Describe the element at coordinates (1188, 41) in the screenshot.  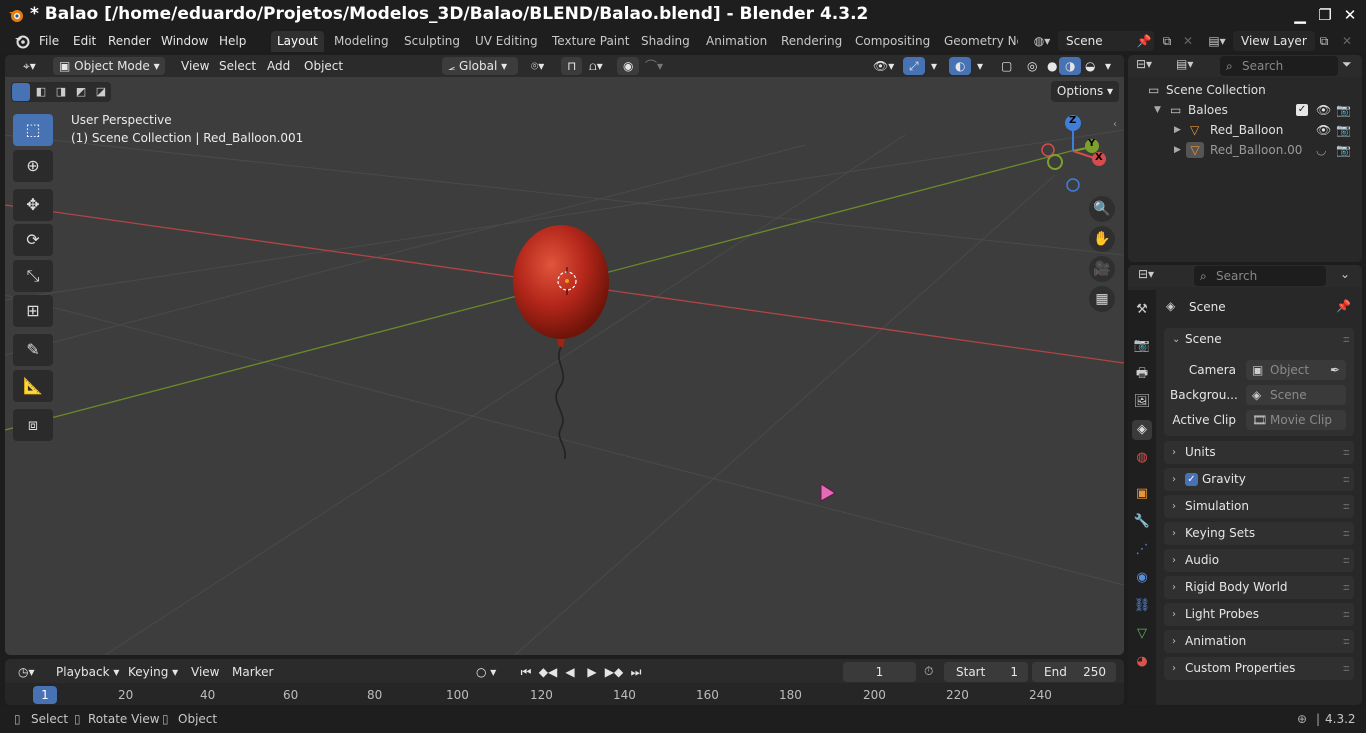
I see `delete-scene-icon: ✕` at that location.